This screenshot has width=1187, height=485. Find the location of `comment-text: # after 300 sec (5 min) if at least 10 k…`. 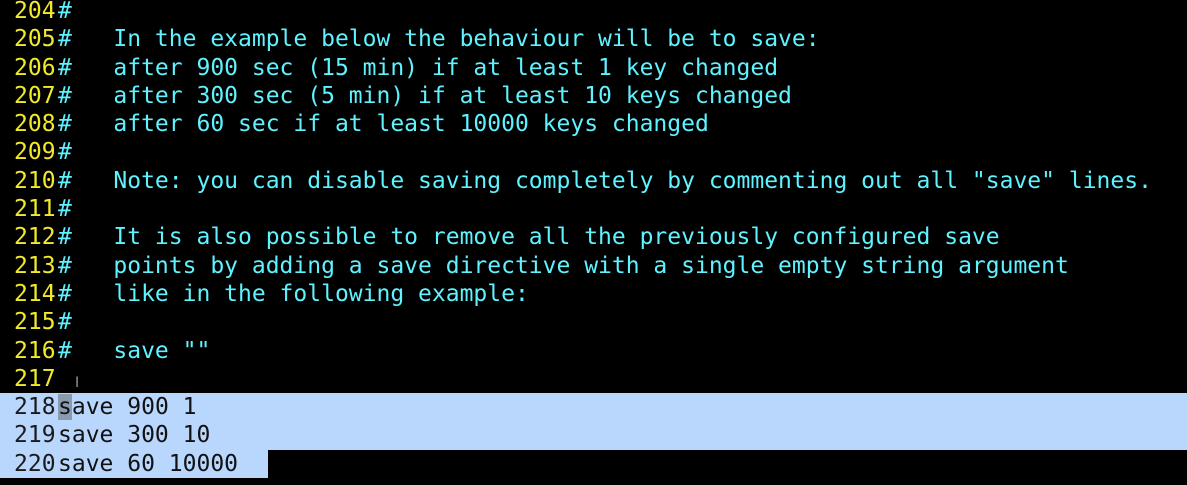

comment-text: # after 300 sec (5 min) if at least 10 k… is located at coordinates (425, 95).